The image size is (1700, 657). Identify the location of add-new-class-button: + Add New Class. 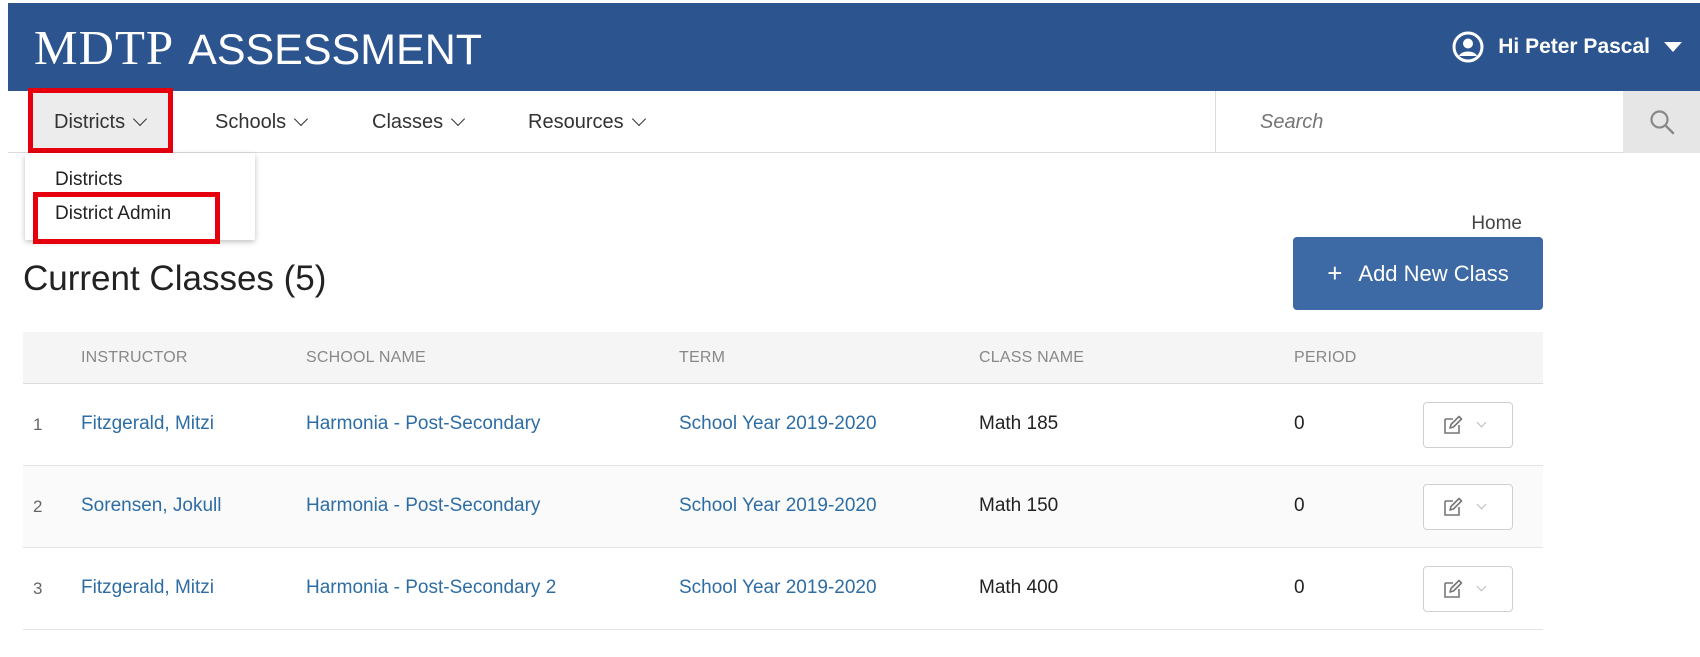
(1418, 273).